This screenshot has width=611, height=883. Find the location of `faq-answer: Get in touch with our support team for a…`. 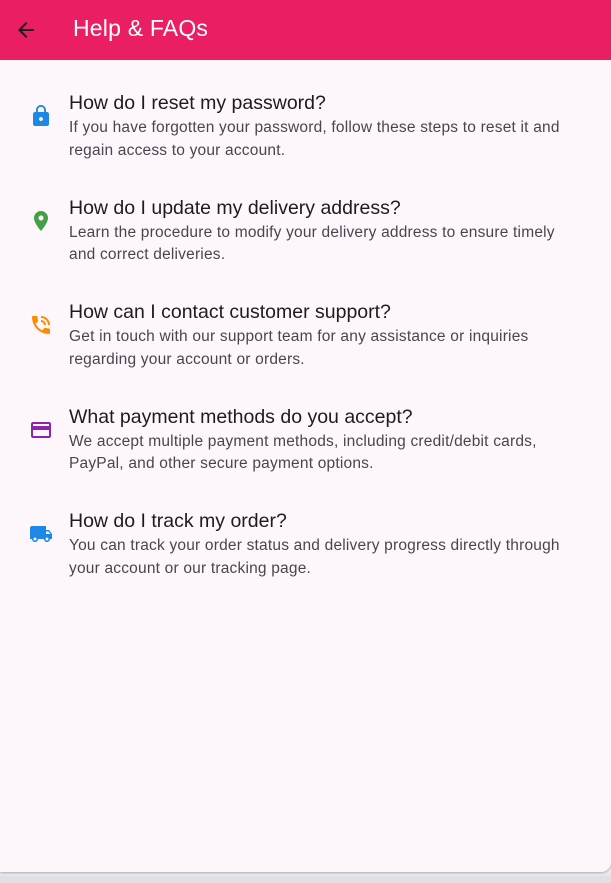

faq-answer: Get in touch with our support team for a… is located at coordinates (299, 348).